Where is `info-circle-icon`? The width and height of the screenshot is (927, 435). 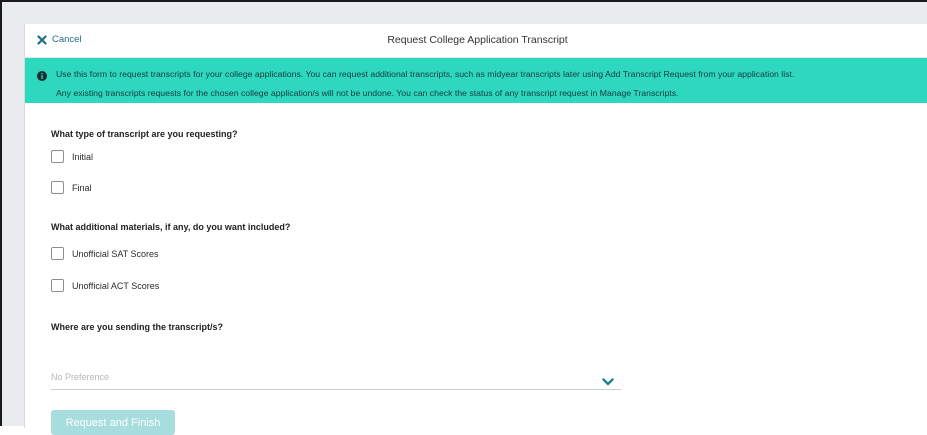
info-circle-icon is located at coordinates (42, 78).